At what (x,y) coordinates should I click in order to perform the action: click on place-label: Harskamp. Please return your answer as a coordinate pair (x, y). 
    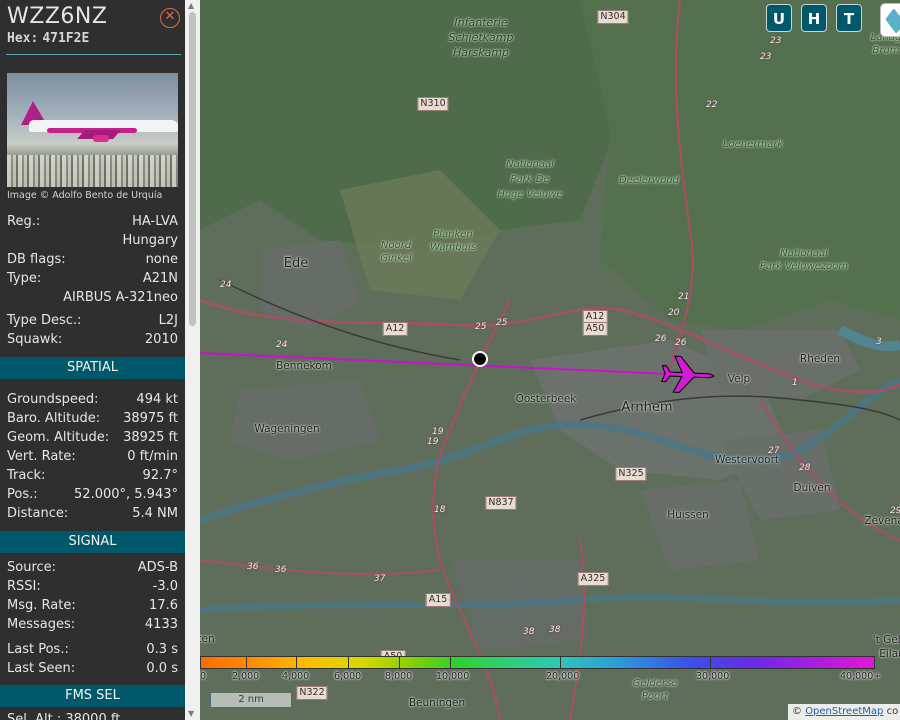
    Looking at the image, I should click on (481, 52).